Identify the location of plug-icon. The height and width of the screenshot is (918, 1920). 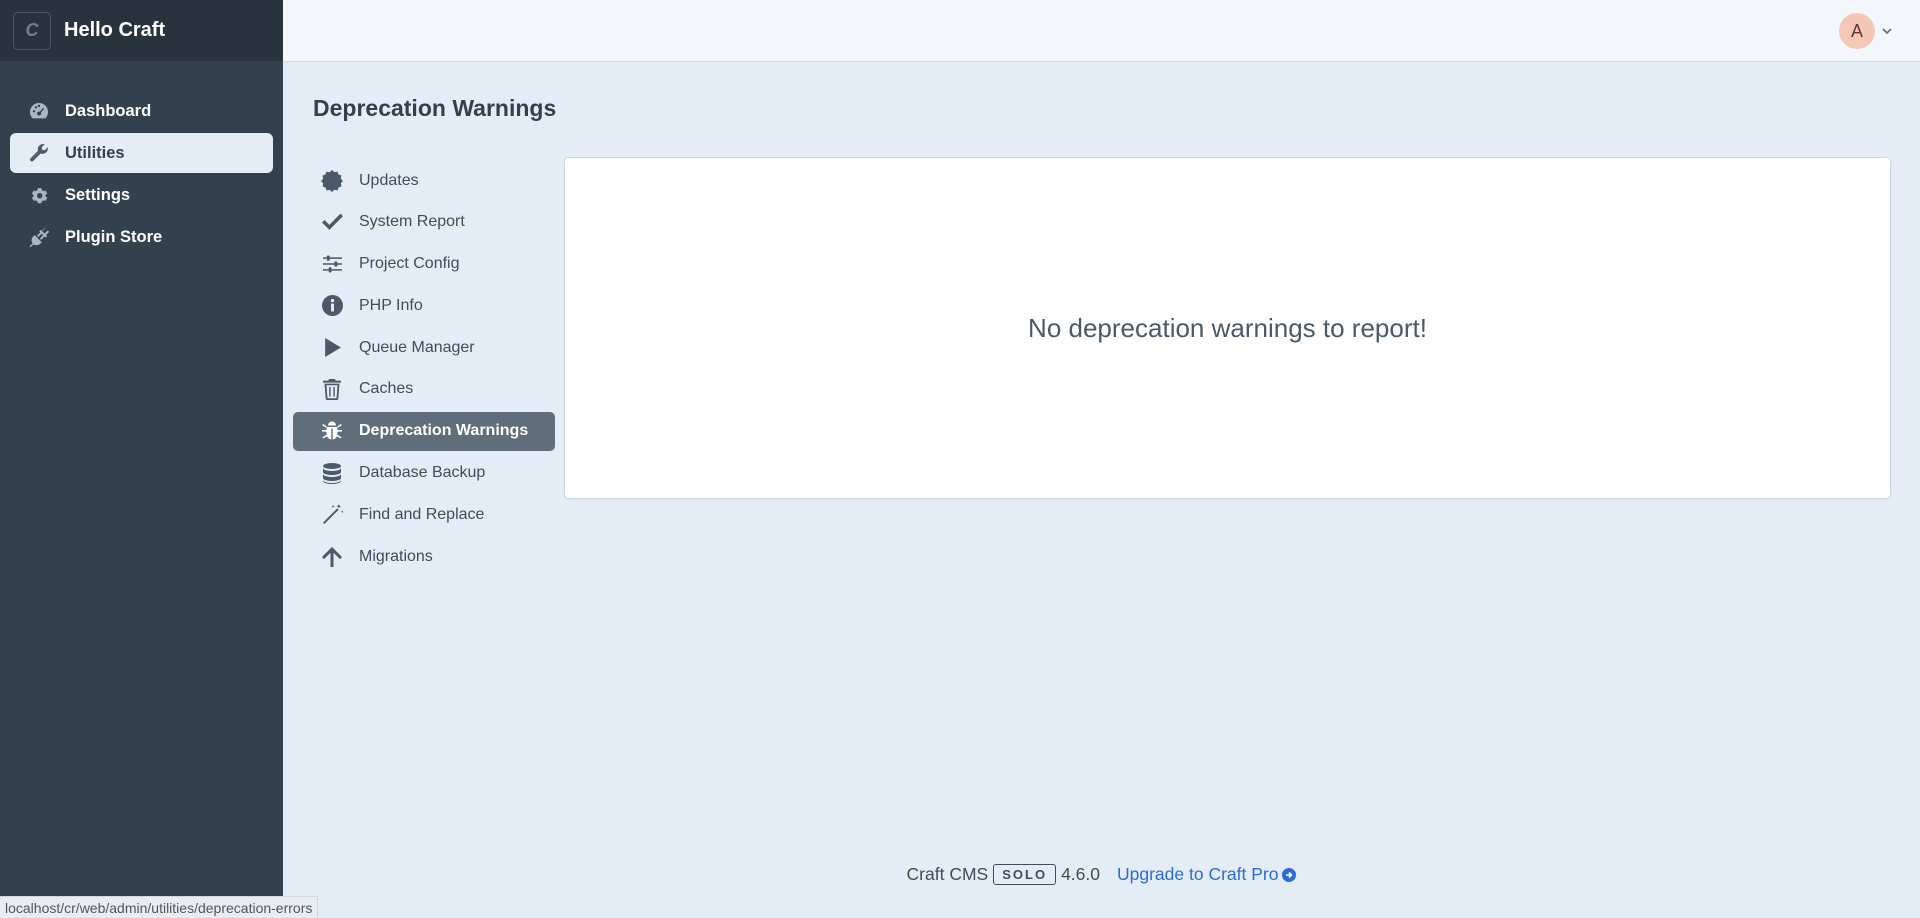
(39, 237).